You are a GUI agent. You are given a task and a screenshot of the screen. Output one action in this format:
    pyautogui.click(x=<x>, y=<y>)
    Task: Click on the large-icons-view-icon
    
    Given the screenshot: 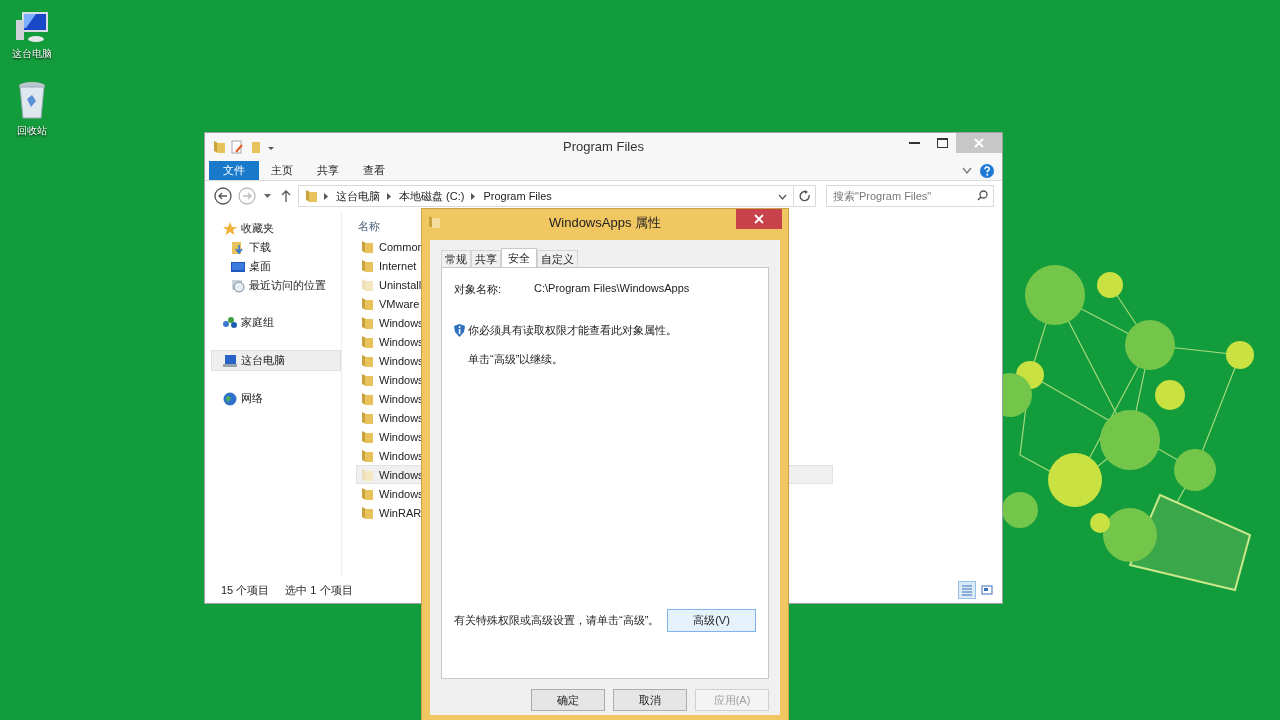 What is the action you would take?
    pyautogui.click(x=987, y=590)
    